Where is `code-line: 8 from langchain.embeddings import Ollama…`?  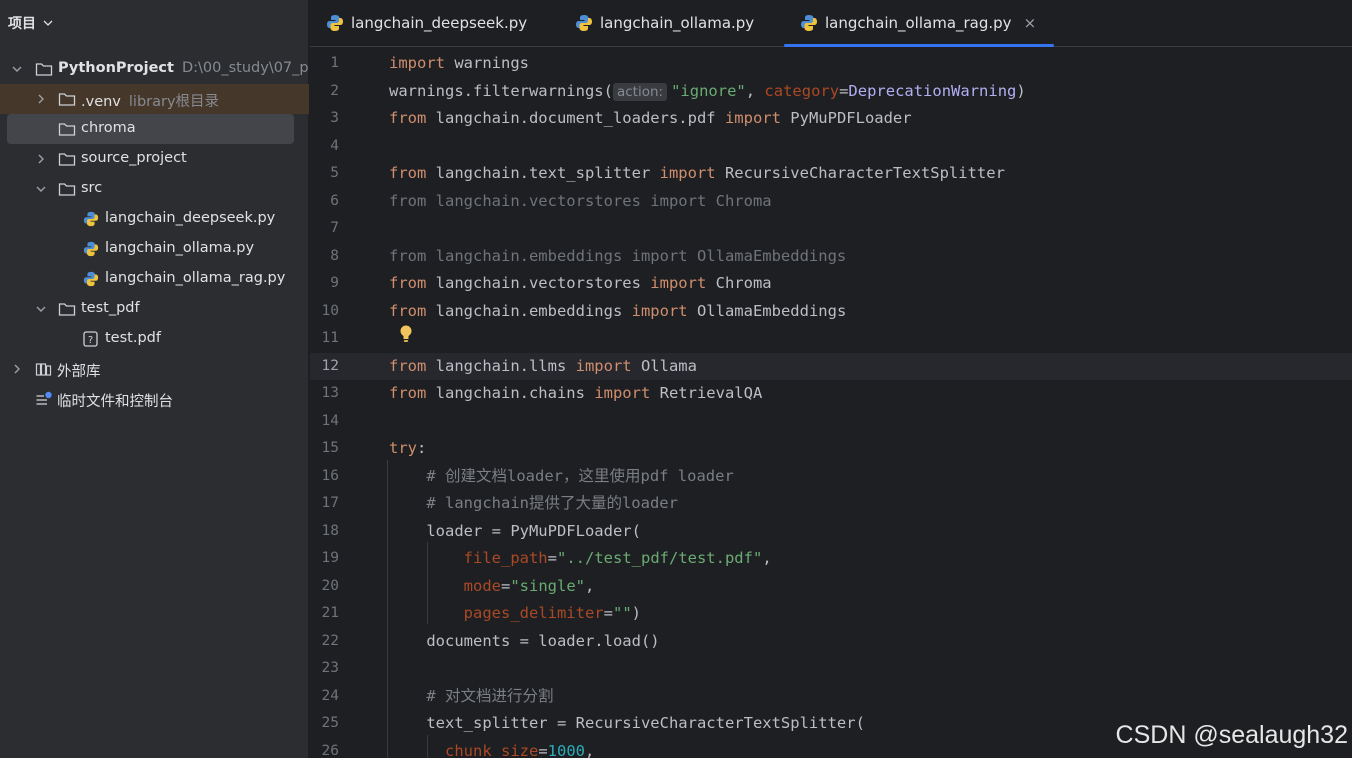
code-line: 8 from langchain.embeddings import Ollama… is located at coordinates (588, 255).